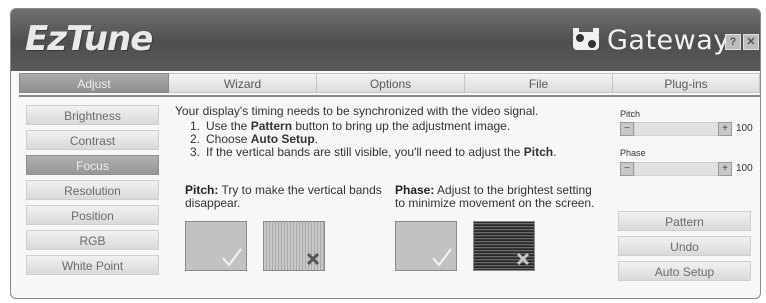 Image resolution: width=766 pixels, height=303 pixels. I want to click on undo-button: Undo, so click(684, 246).